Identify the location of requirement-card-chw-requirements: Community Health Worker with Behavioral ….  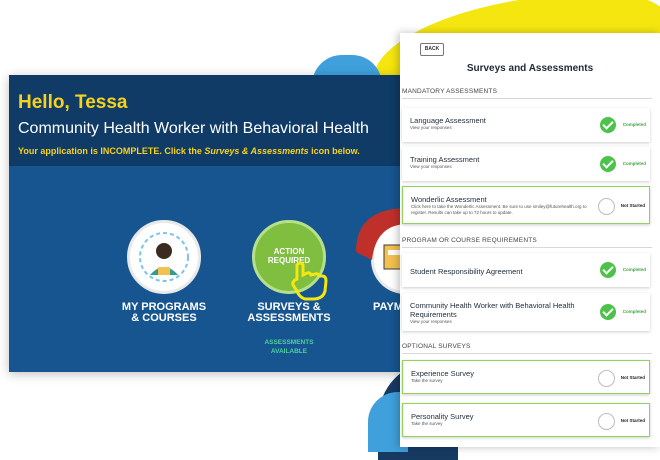
(526, 312).